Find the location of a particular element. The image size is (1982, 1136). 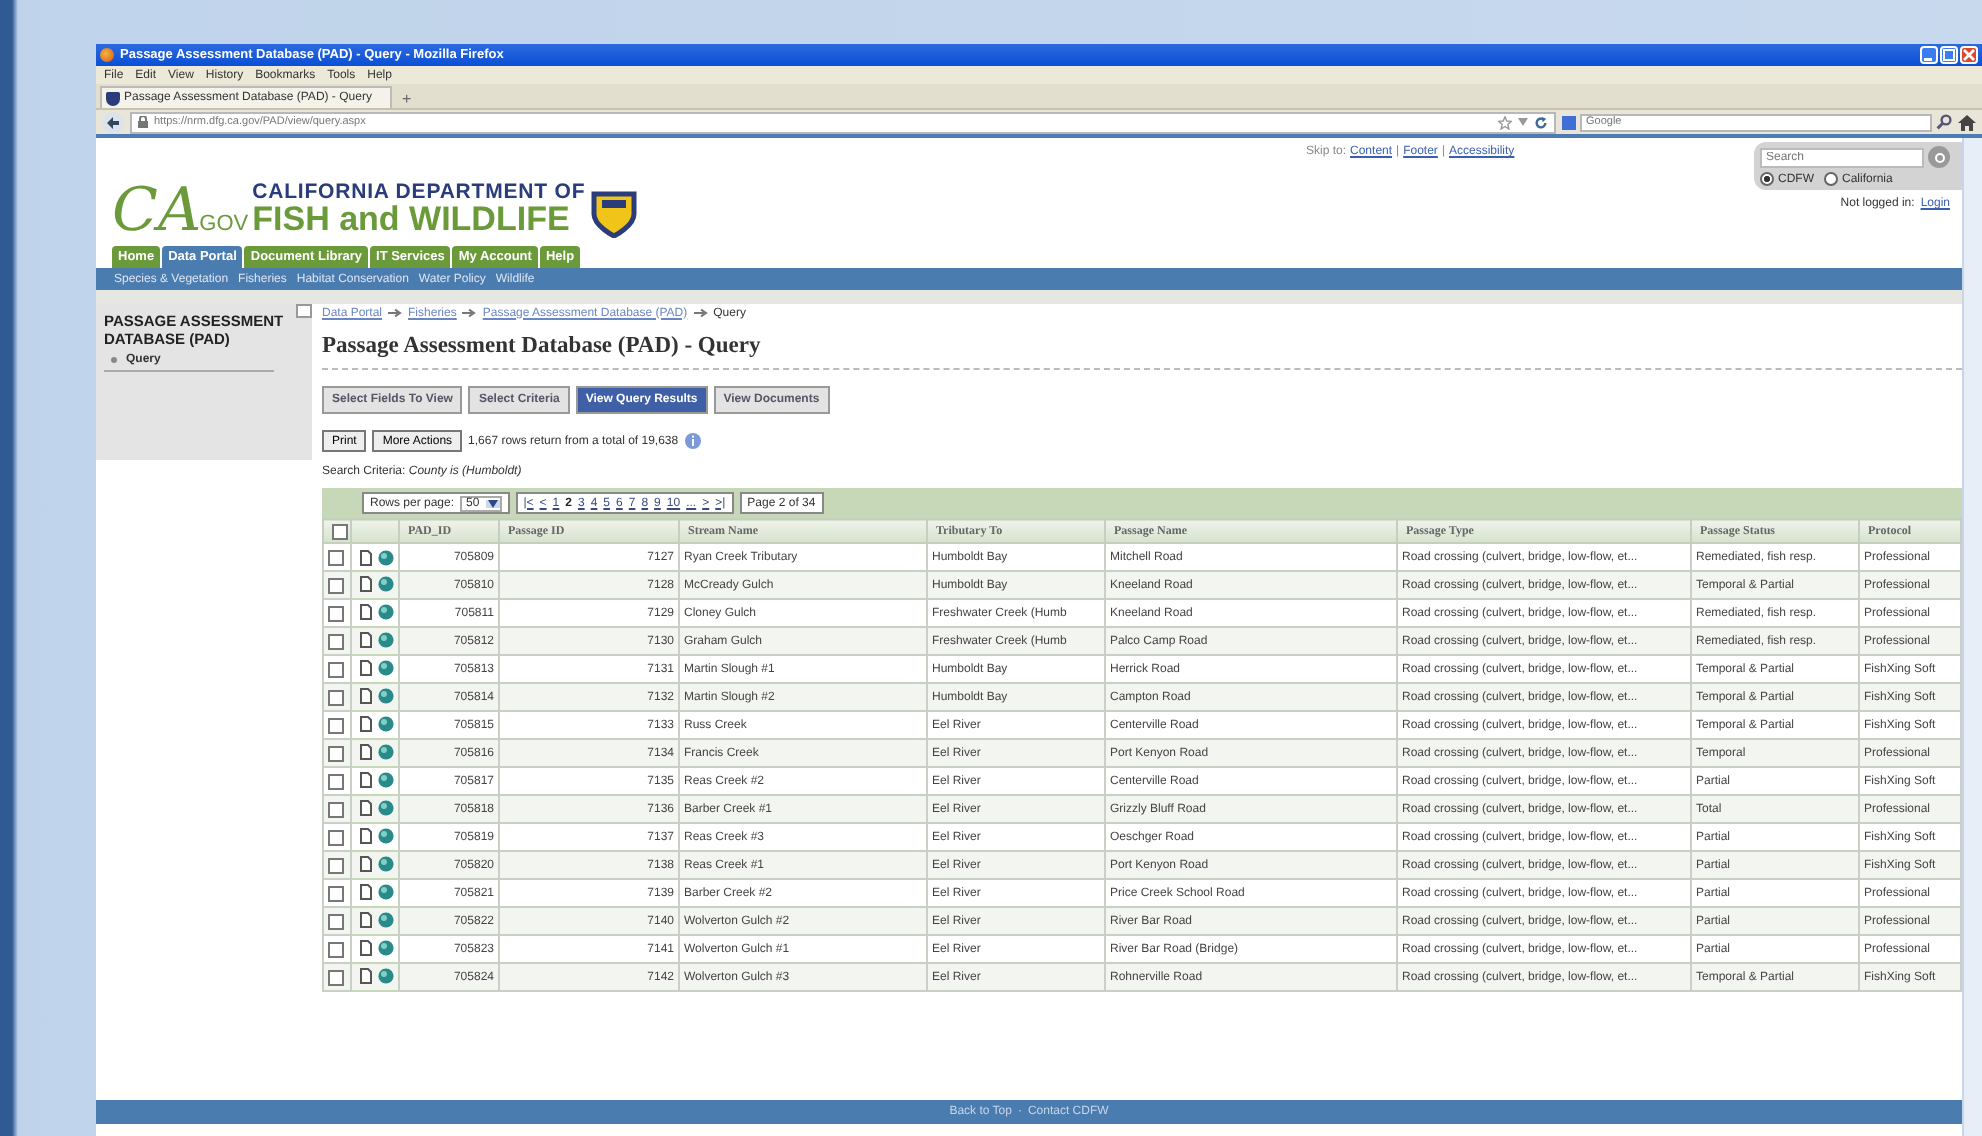

circle-icon is located at coordinates (1939, 157).